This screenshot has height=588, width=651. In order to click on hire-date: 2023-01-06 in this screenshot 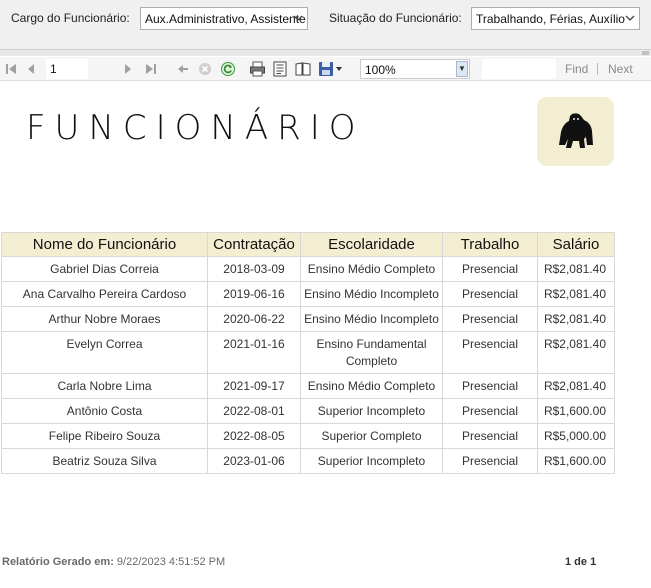, I will do `click(254, 461)`.